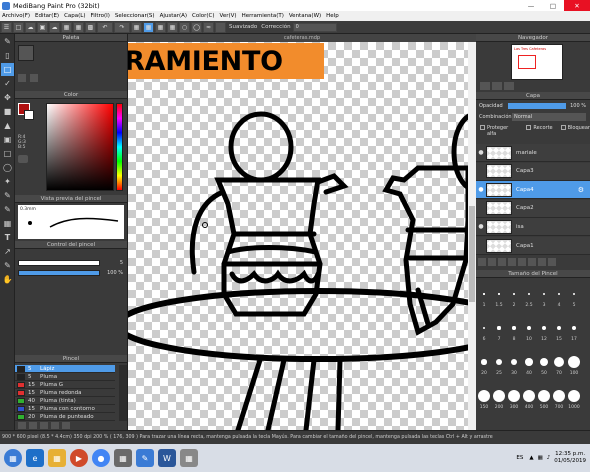  Describe the element at coordinates (540, 458) in the screenshot. I see `network-icon: ▦` at that location.